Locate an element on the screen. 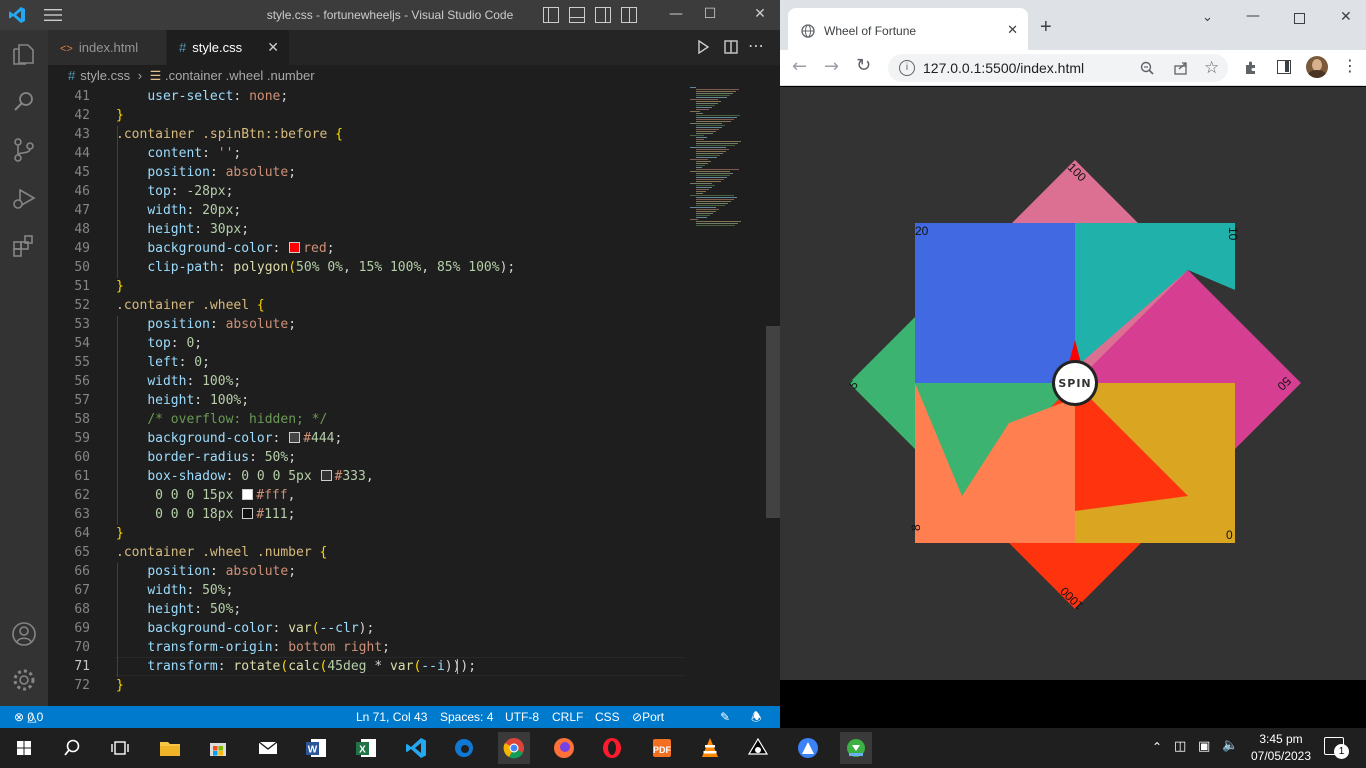 The width and height of the screenshot is (1366, 768). indentation: Spaces: 4 is located at coordinates (466, 717).